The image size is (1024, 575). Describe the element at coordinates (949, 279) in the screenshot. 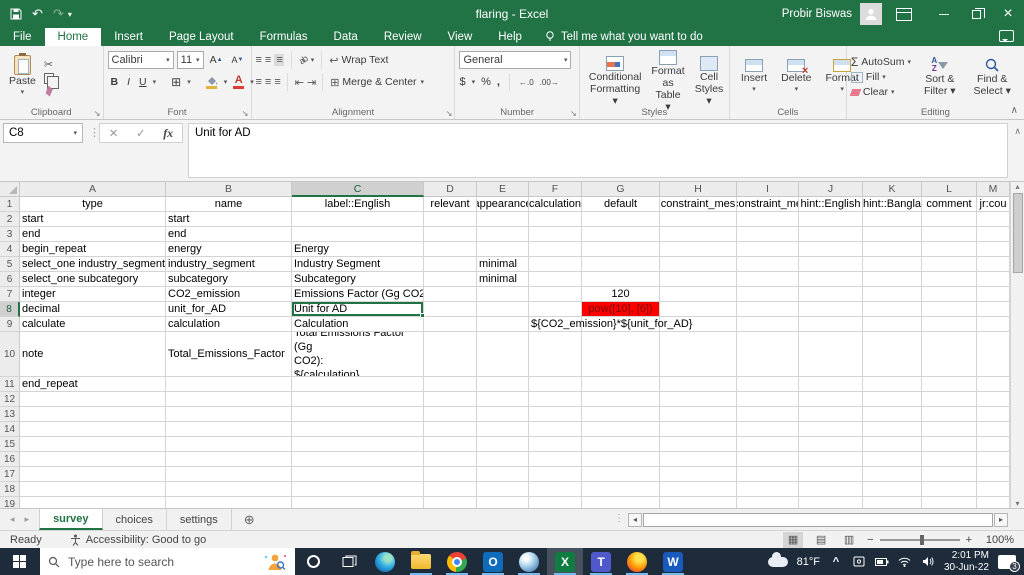

I see `cell-L6` at that location.